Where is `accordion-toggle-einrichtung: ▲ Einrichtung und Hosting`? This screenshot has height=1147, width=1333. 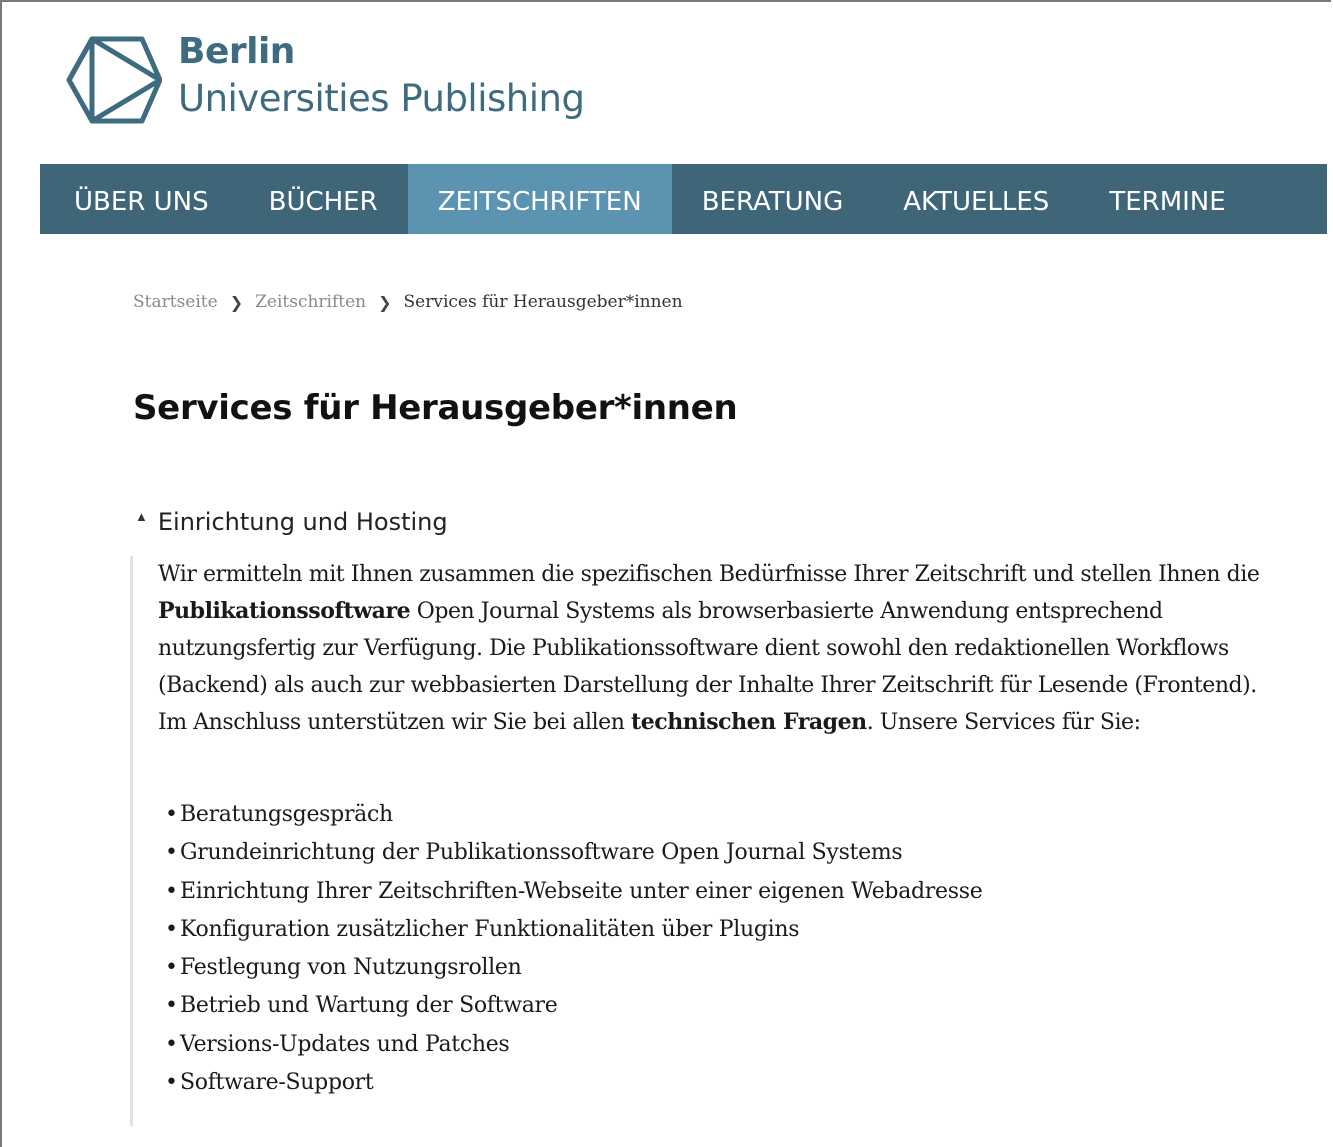
accordion-toggle-einrichtung: ▲ Einrichtung und Hosting is located at coordinates (291, 522).